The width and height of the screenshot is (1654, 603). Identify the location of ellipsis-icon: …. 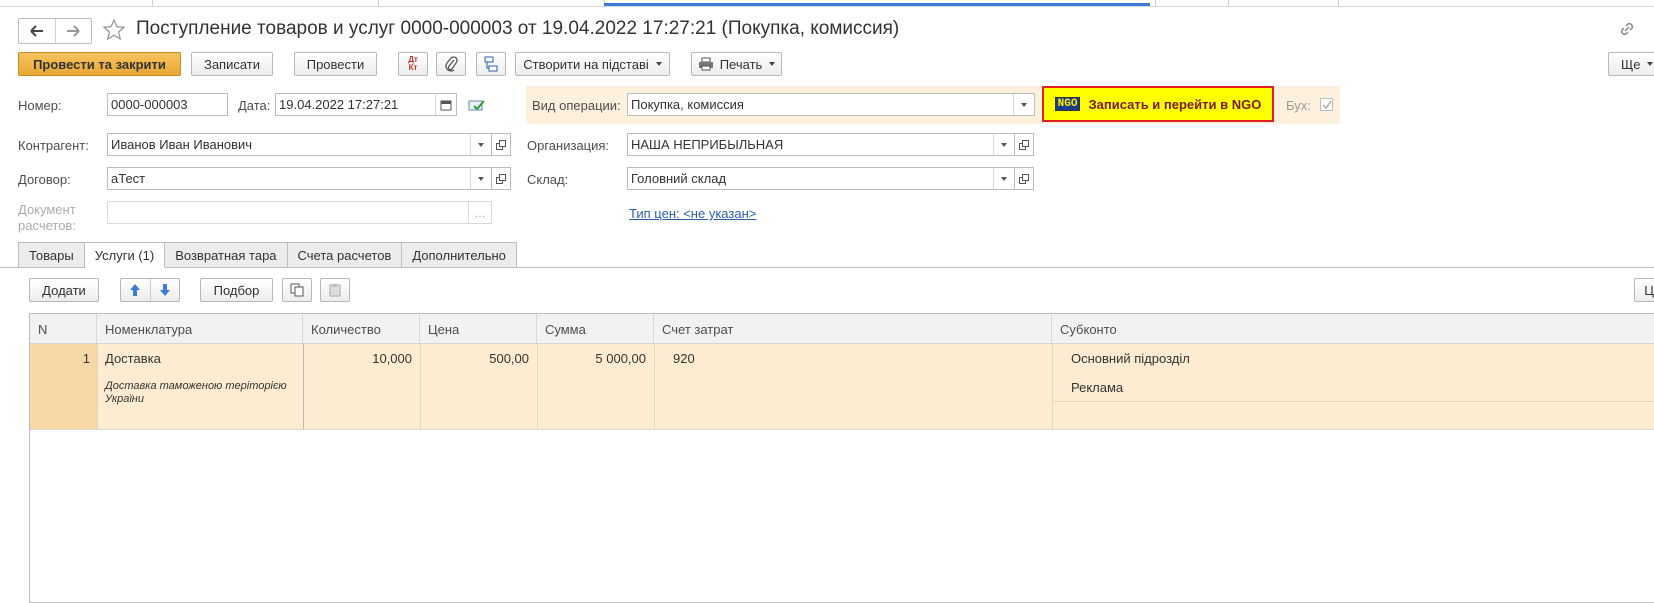
(479, 212).